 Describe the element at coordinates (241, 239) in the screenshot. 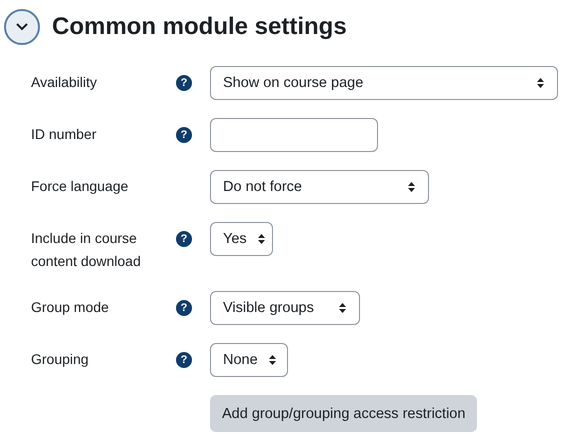

I see `dropdown: Yes` at that location.